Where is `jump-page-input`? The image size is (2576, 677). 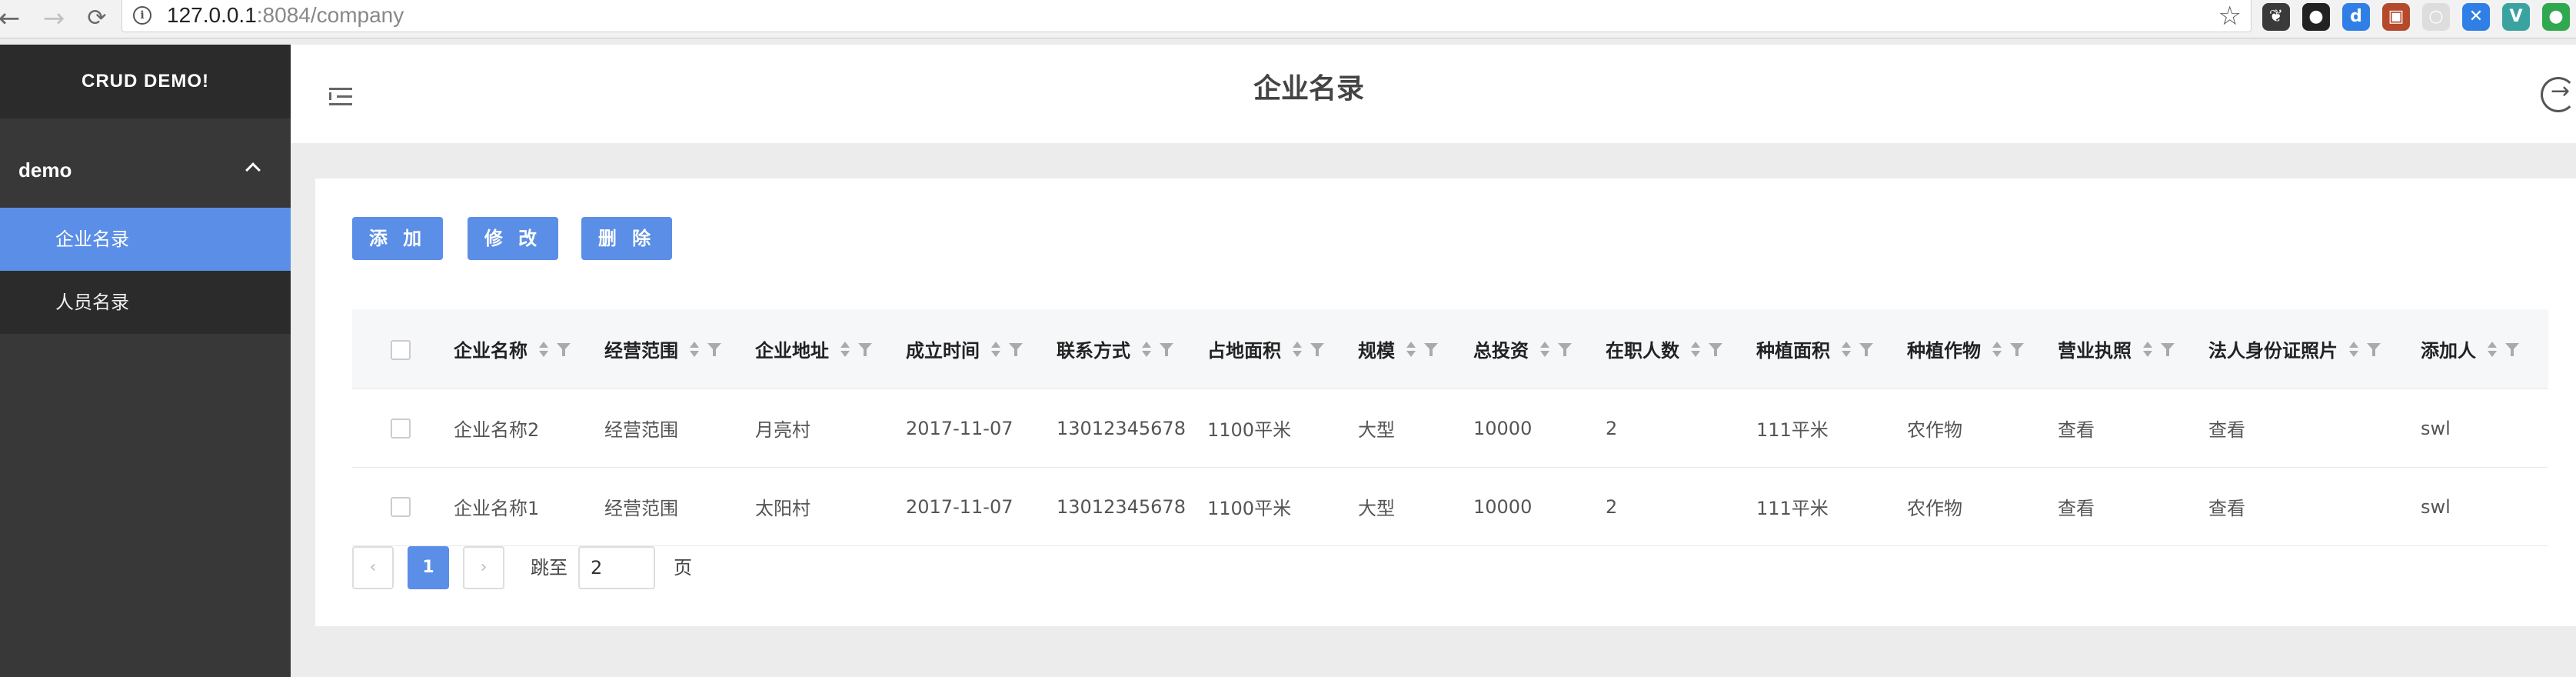 jump-page-input is located at coordinates (616, 567).